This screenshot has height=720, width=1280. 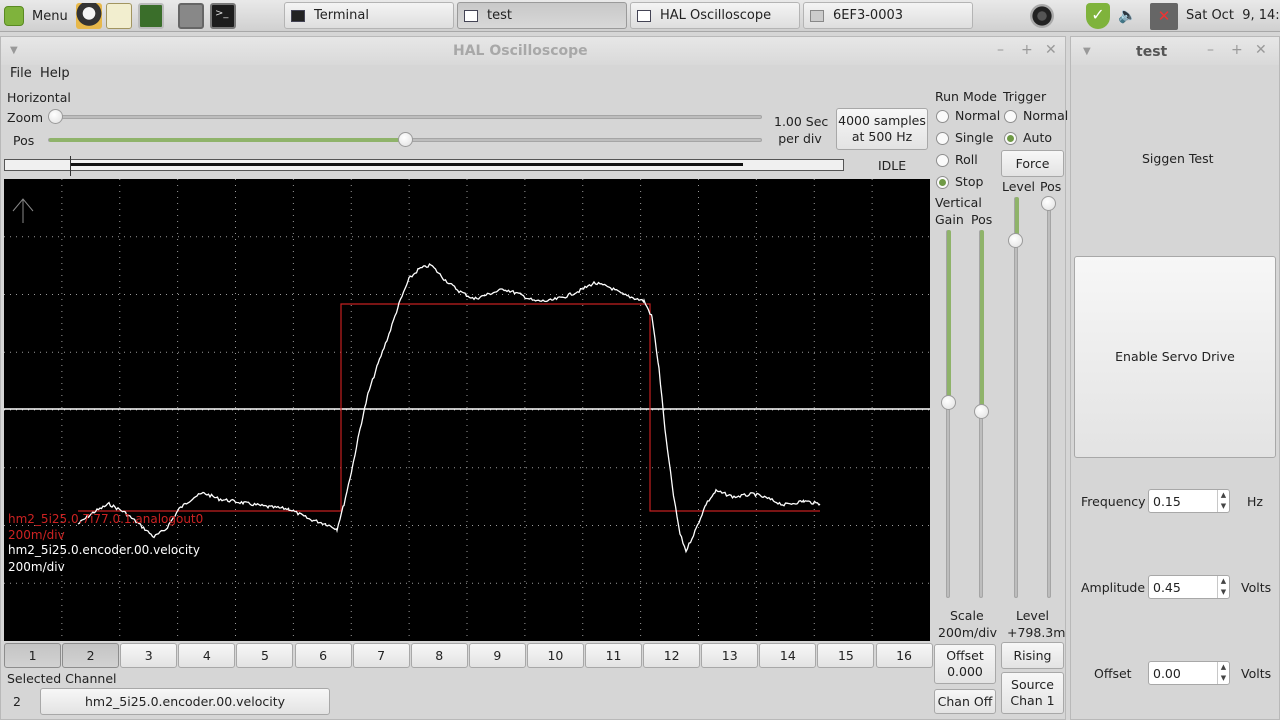 What do you see at coordinates (33, 655) in the screenshot?
I see `channel-1-button: 1` at bounding box center [33, 655].